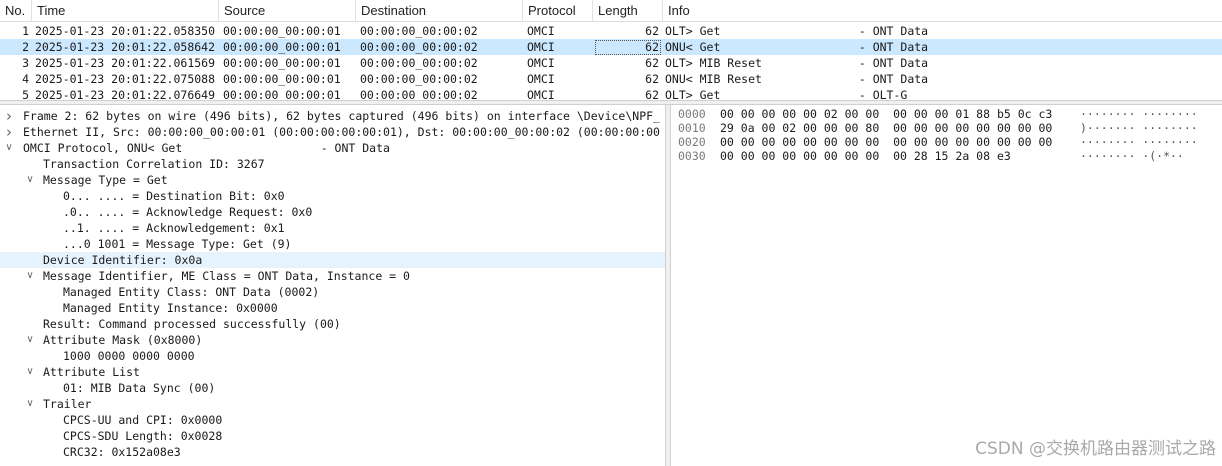  What do you see at coordinates (67, 404) in the screenshot?
I see `detail-tree-label: Trailer` at bounding box center [67, 404].